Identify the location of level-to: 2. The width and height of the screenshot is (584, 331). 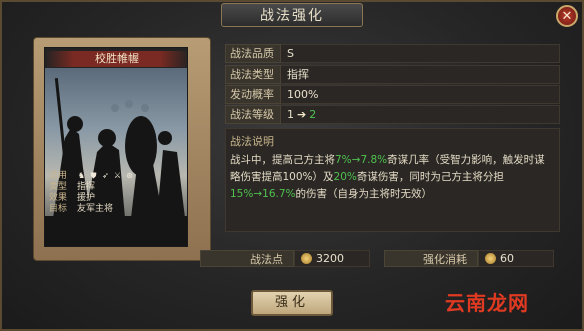
(313, 114).